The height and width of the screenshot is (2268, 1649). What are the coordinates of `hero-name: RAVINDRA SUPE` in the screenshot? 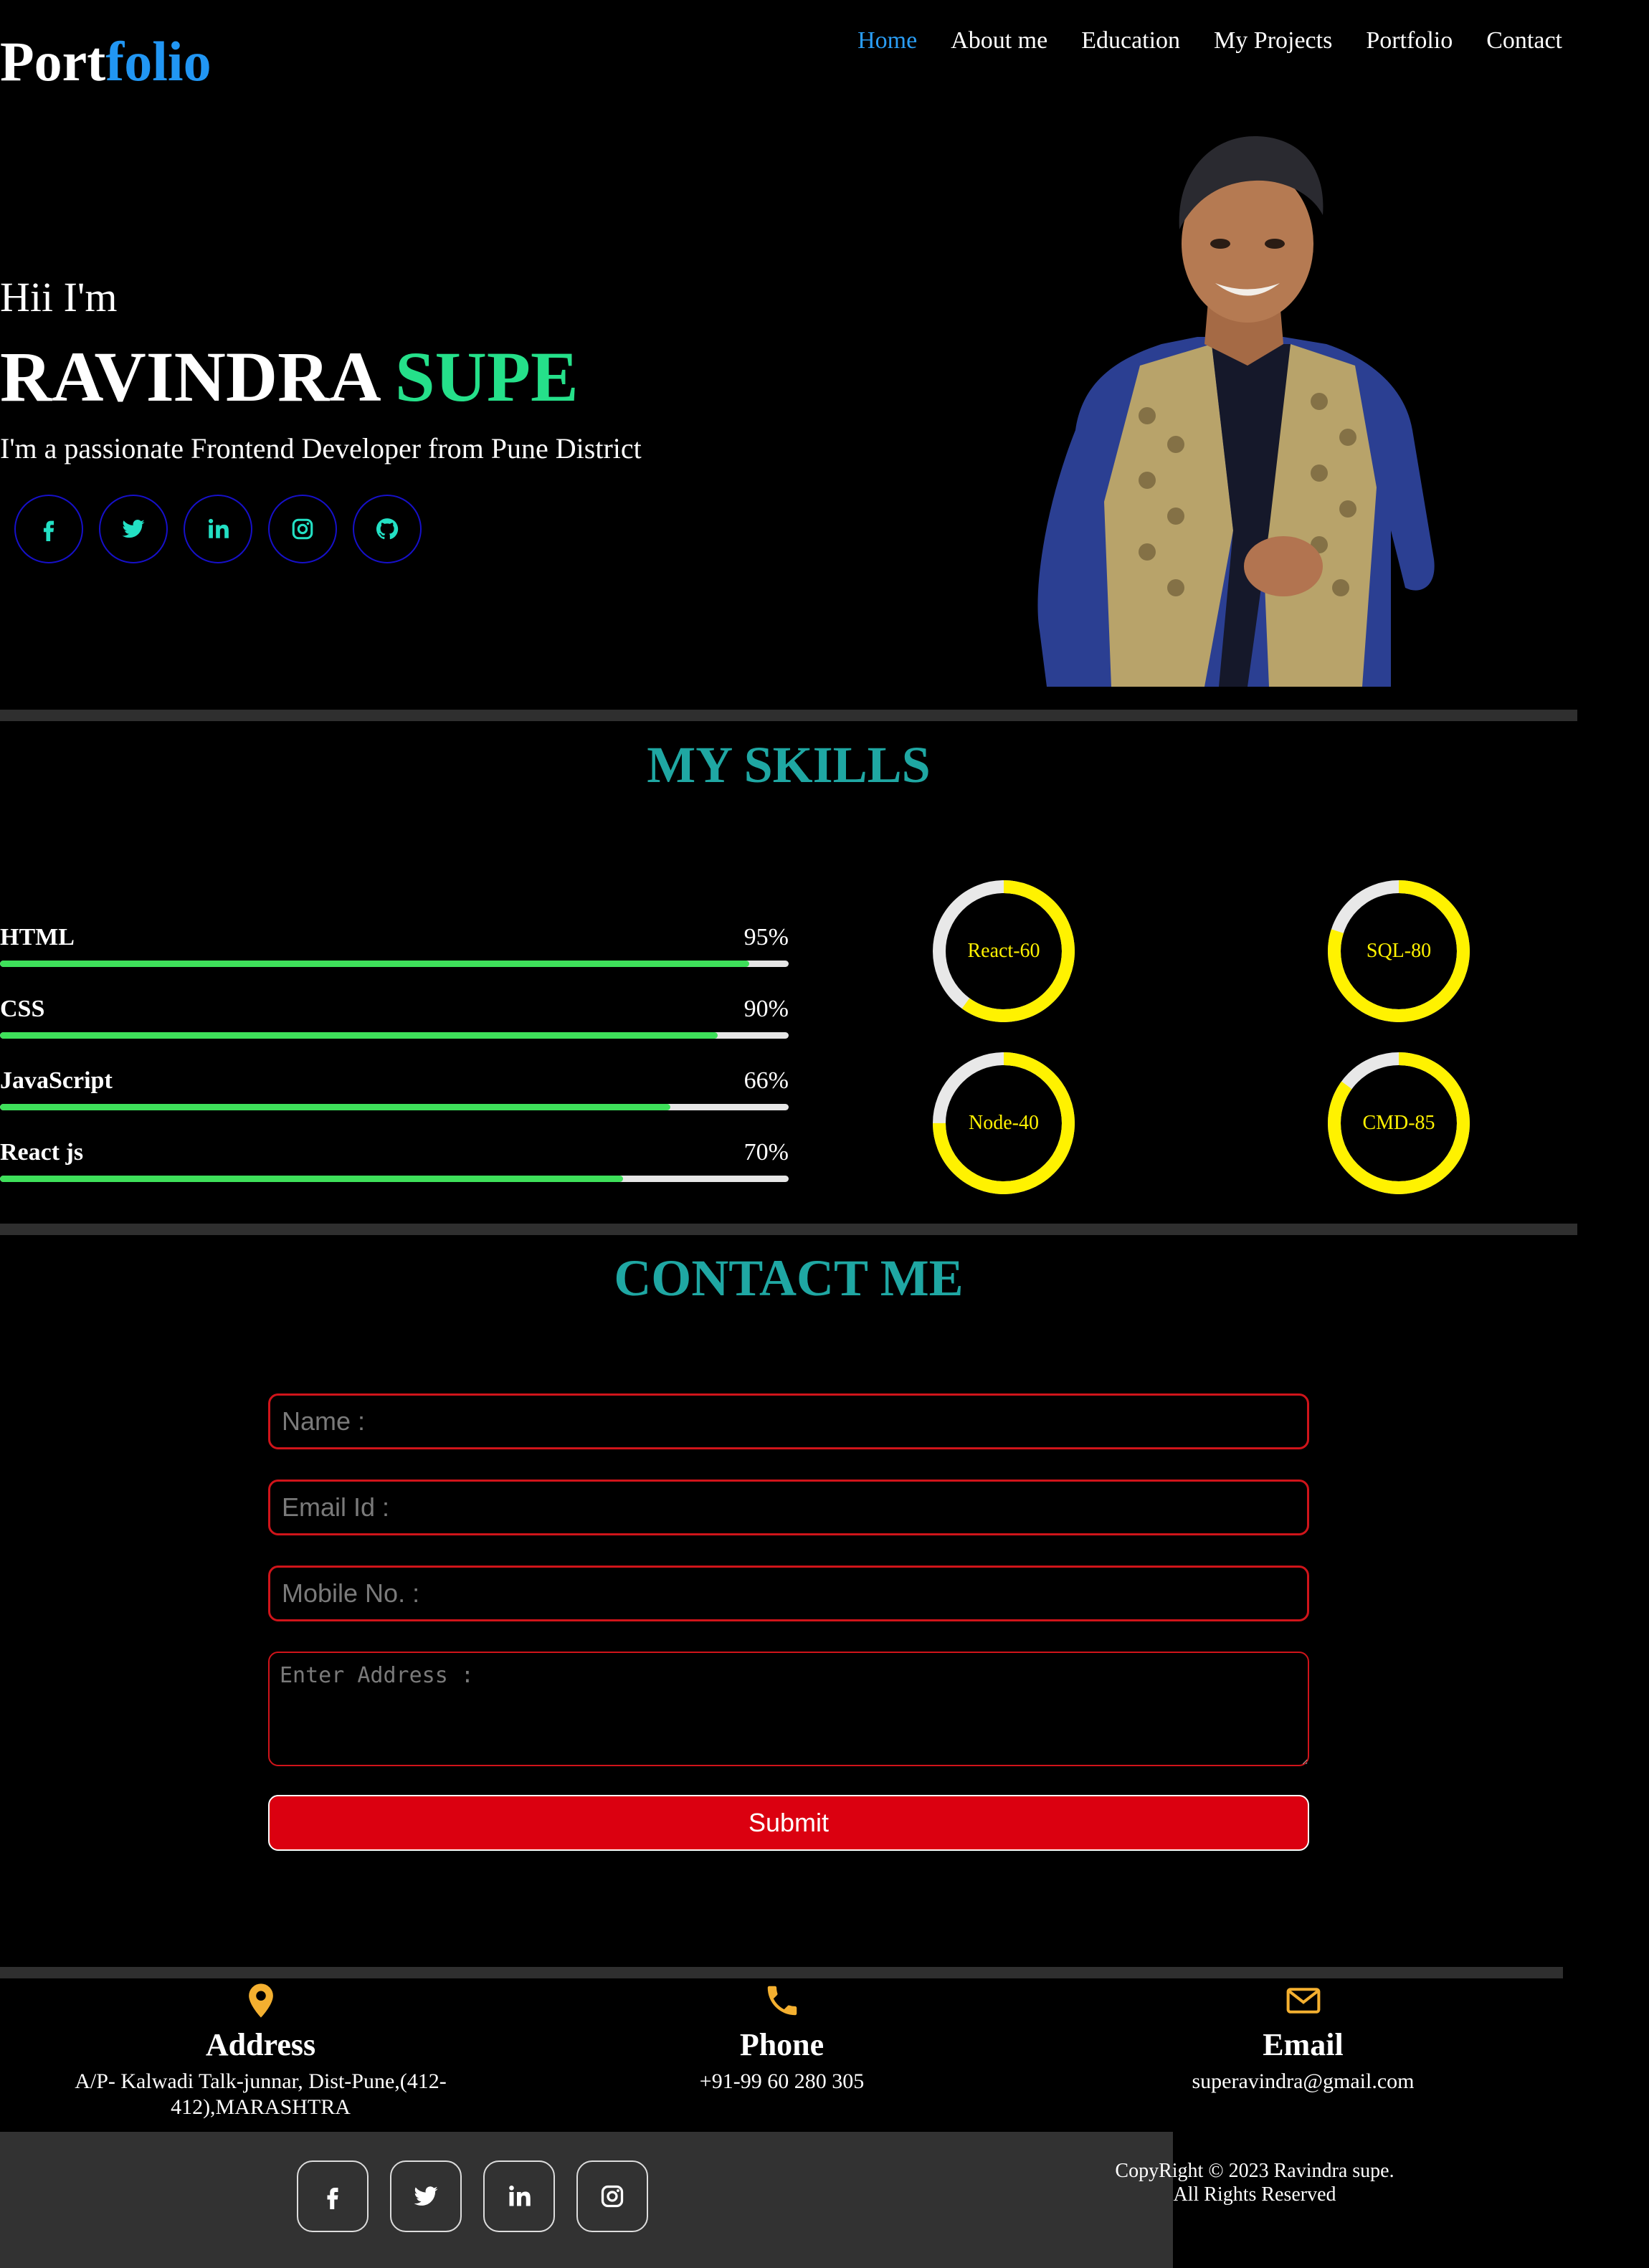 It's located at (289, 377).